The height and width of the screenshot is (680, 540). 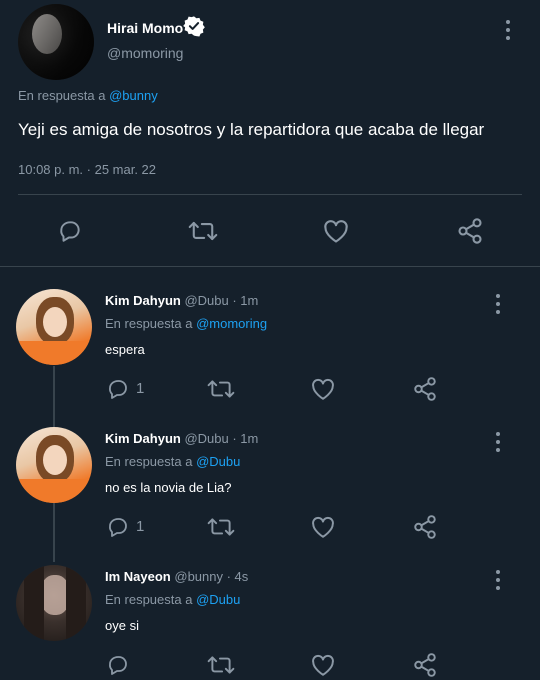 What do you see at coordinates (56, 42) in the screenshot?
I see `main-author-avatar` at bounding box center [56, 42].